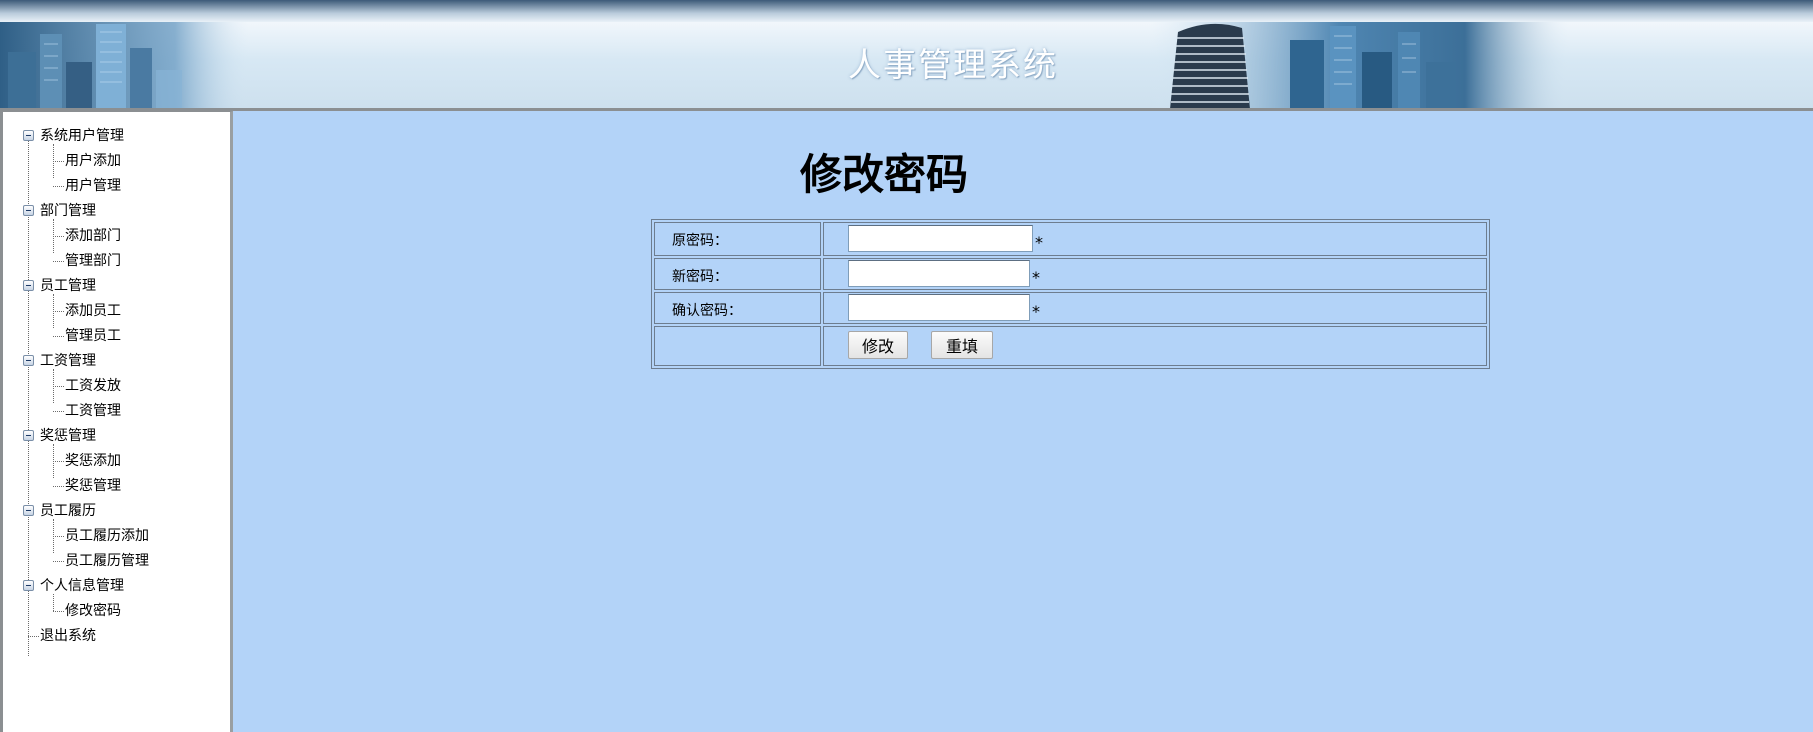  What do you see at coordinates (82, 586) in the screenshot?
I see `sidebar-group-personal-info: 个人信息管理` at bounding box center [82, 586].